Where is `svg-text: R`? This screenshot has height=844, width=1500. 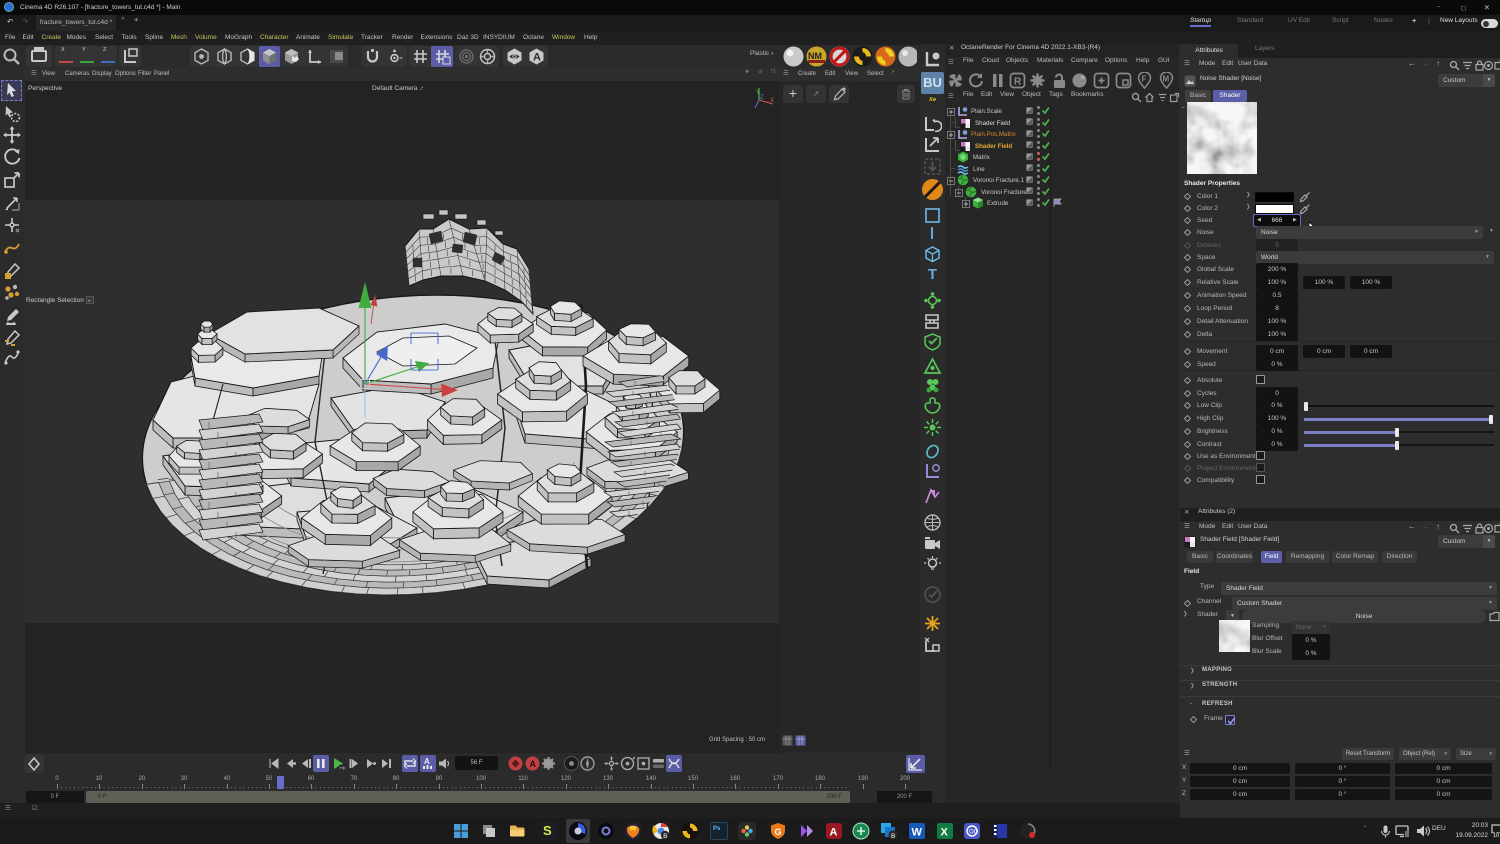
svg-text: R is located at coordinates (1018, 82).